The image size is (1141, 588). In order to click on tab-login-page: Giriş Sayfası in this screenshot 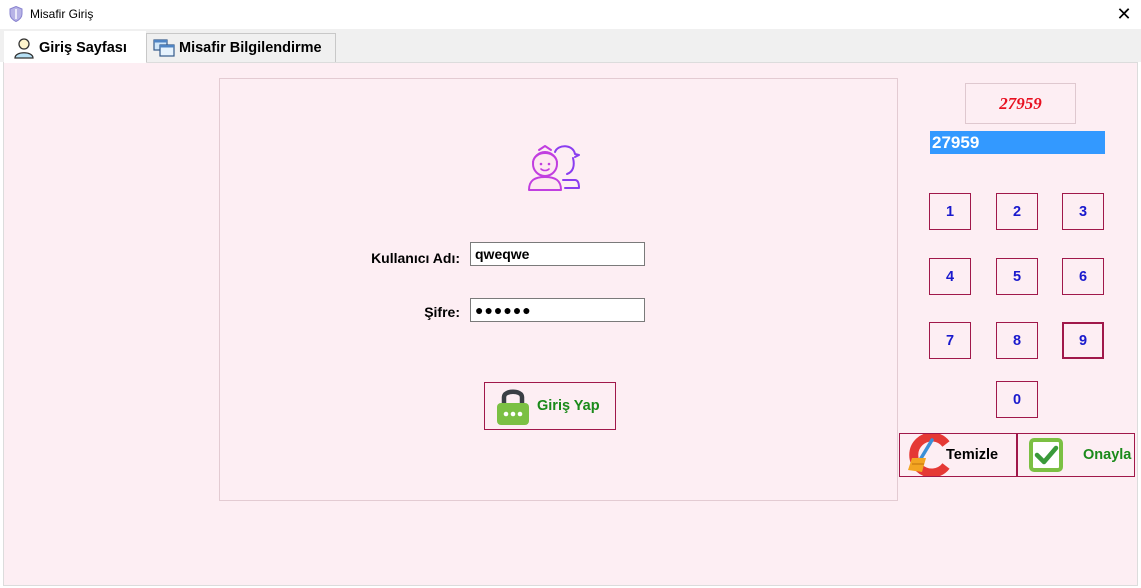, I will do `click(75, 47)`.